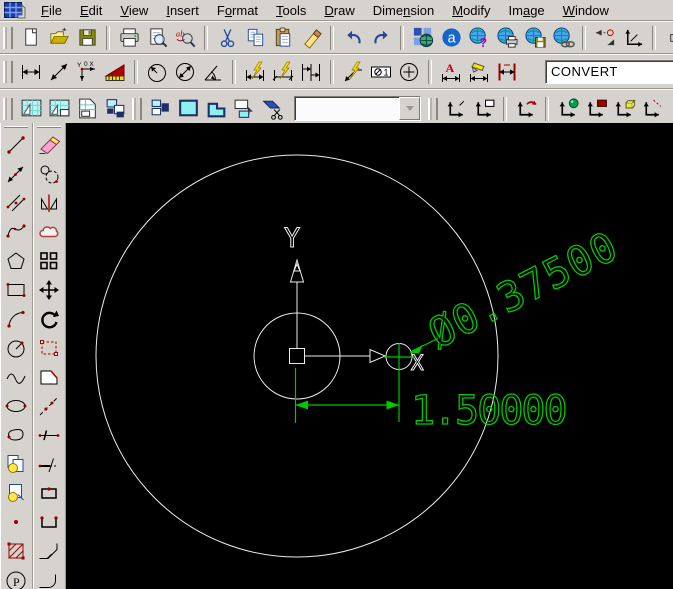 The image size is (673, 589). What do you see at coordinates (479, 37) in the screenshot?
I see `web-help-button: ?` at bounding box center [479, 37].